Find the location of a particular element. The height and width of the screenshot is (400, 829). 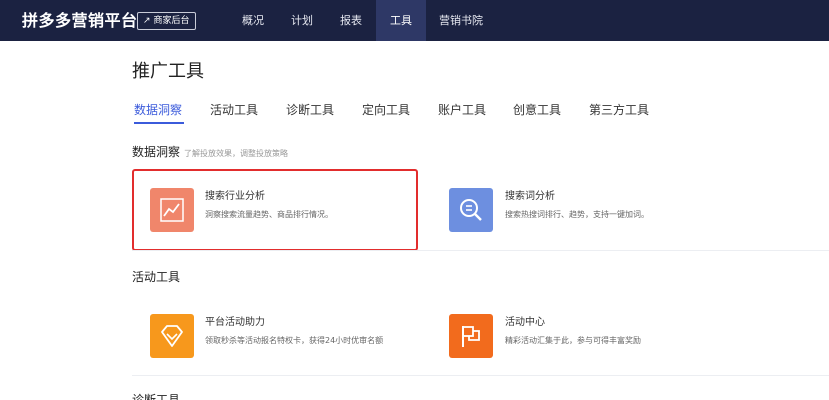

section-title-diagnosis-tools: 诊断工具 is located at coordinates (156, 396).